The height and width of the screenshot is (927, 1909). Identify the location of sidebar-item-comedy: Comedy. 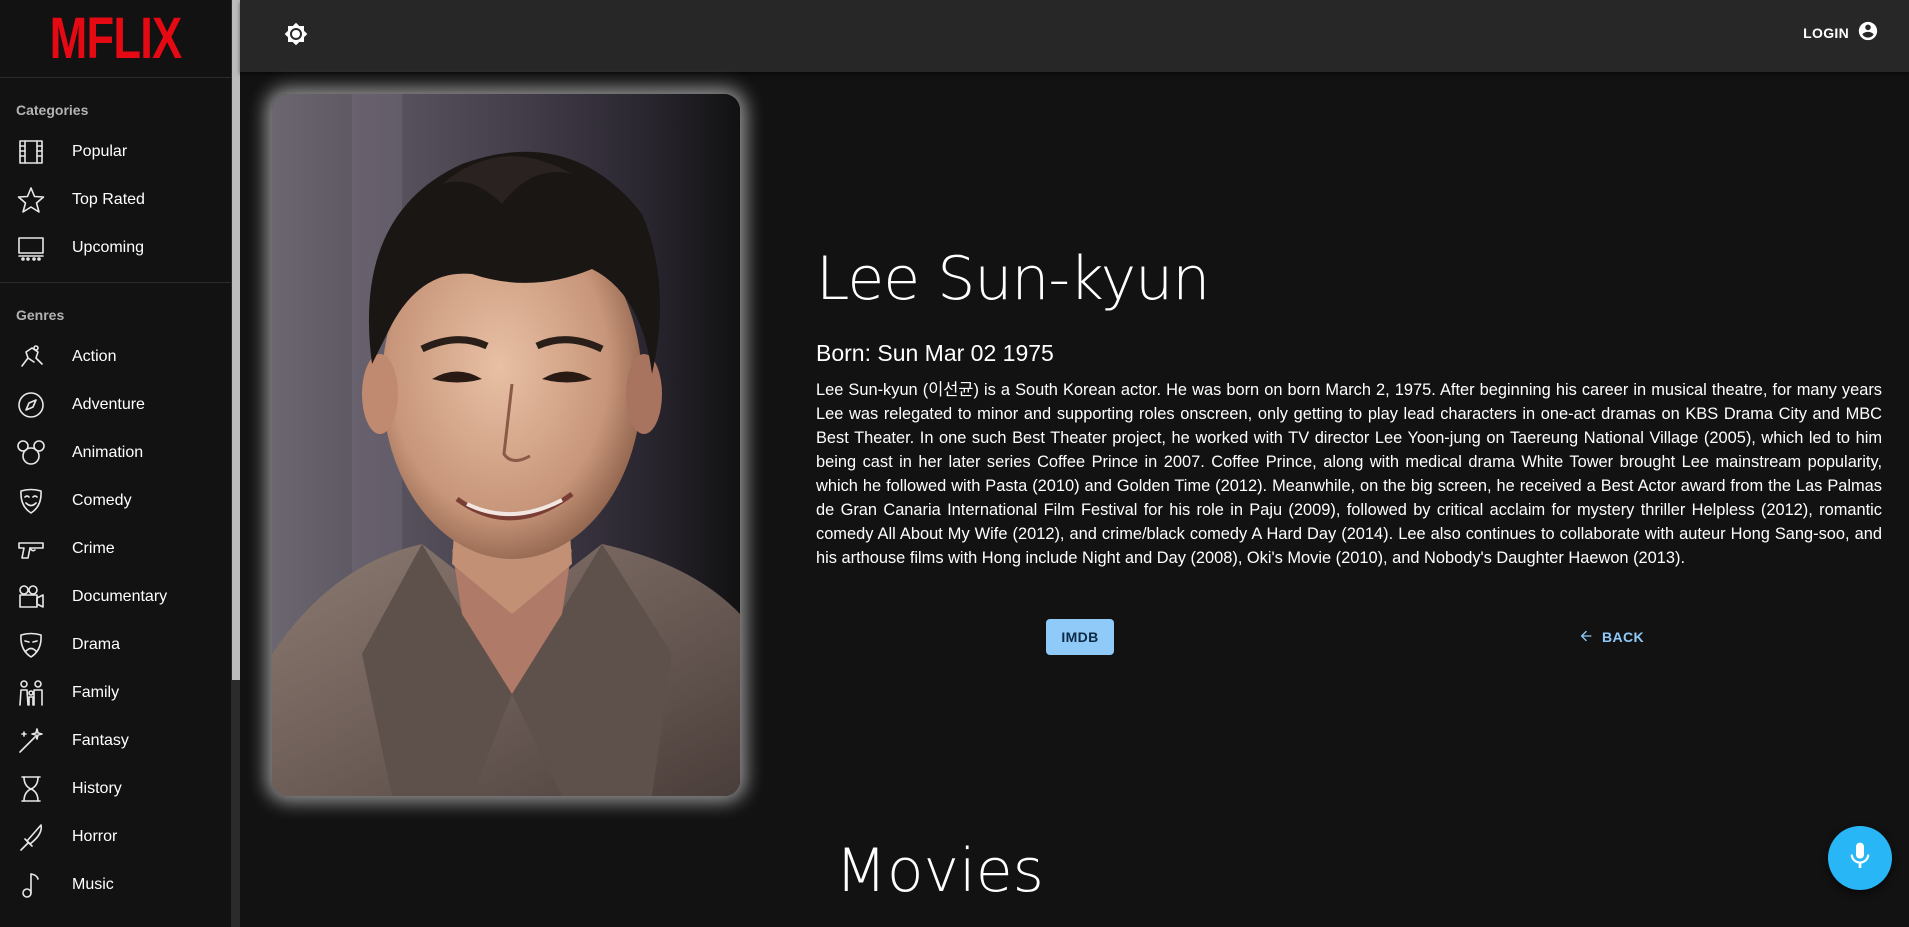
(115, 501).